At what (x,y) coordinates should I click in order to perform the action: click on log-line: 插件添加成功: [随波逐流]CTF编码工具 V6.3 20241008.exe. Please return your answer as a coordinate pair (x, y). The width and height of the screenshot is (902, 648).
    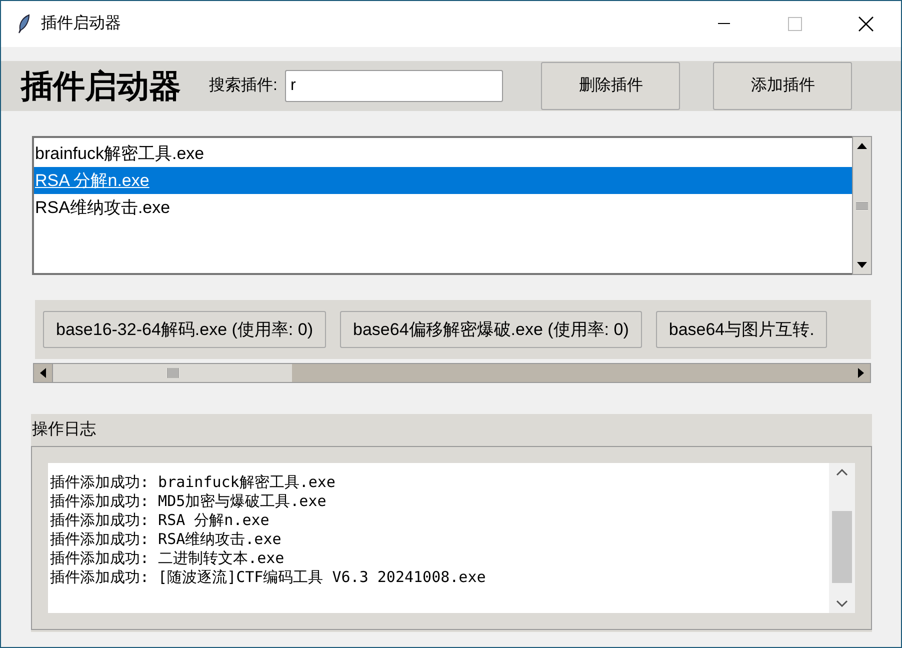
    Looking at the image, I should click on (268, 577).